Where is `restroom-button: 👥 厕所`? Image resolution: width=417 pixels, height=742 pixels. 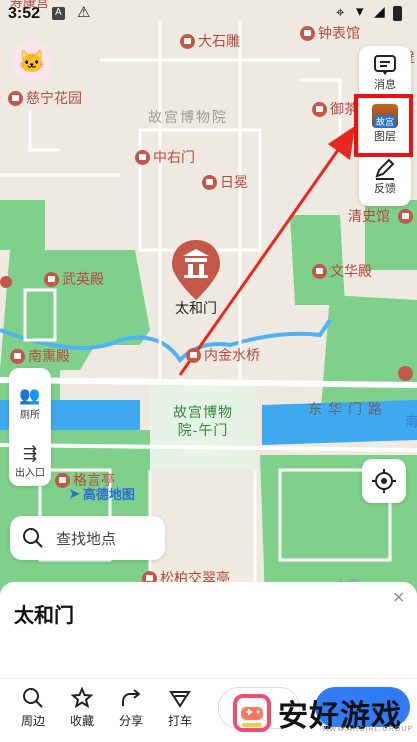
restroom-button: 👥 厕所 is located at coordinates (30, 403).